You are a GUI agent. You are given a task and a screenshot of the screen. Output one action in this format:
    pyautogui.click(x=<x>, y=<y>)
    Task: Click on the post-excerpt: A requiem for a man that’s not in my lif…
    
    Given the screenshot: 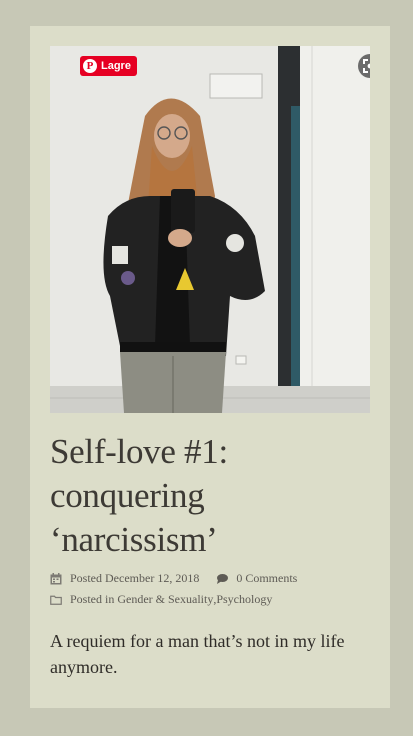 What is the action you would take?
    pyautogui.click(x=197, y=654)
    